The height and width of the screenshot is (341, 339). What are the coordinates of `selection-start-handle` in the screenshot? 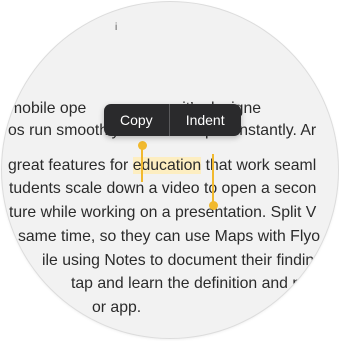 It's located at (142, 164).